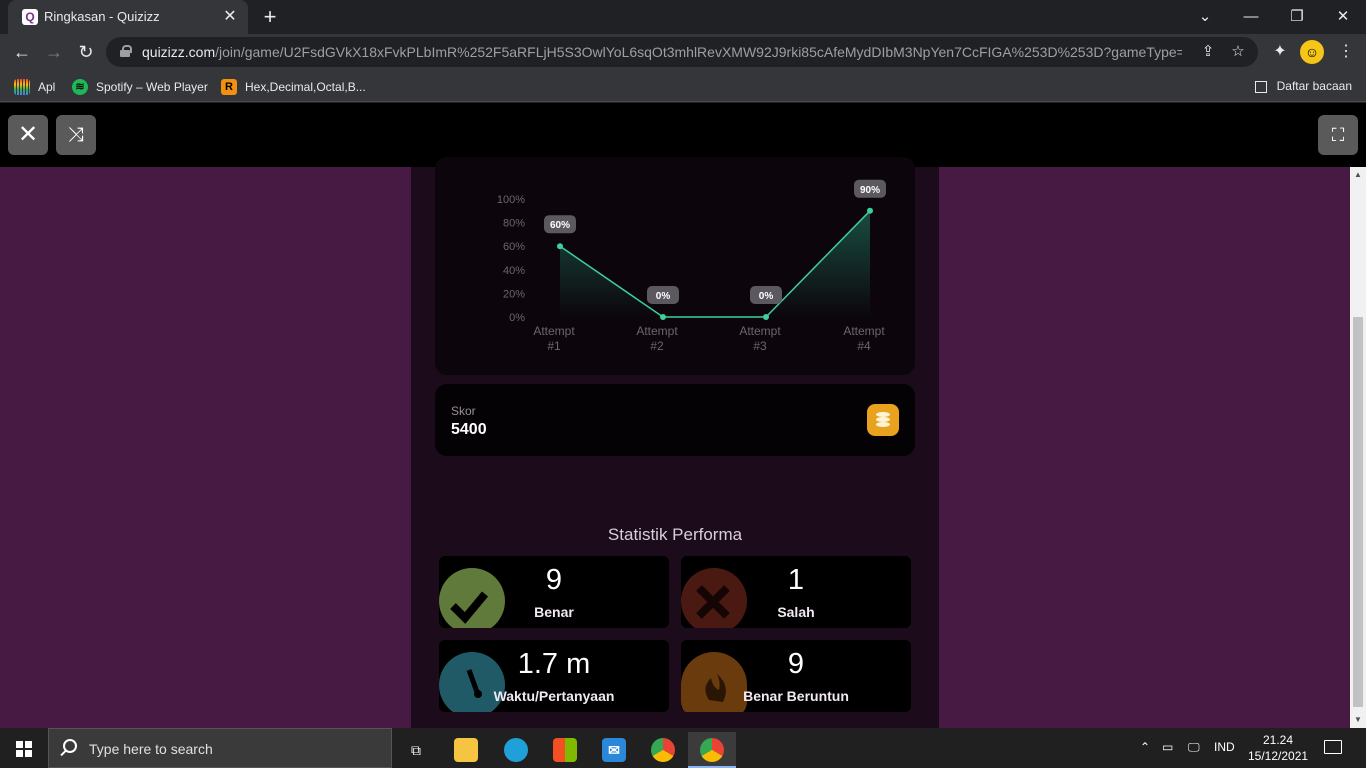 The width and height of the screenshot is (1366, 768). What do you see at coordinates (1194, 747) in the screenshot?
I see `network-icon: 🖵` at bounding box center [1194, 747].